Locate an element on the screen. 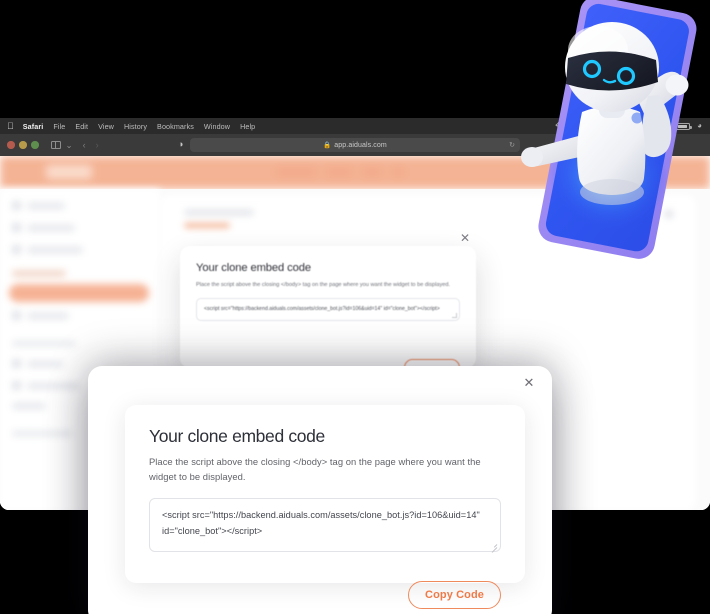 This screenshot has width=710, height=614. sidebar-item-active is located at coordinates (79, 293).